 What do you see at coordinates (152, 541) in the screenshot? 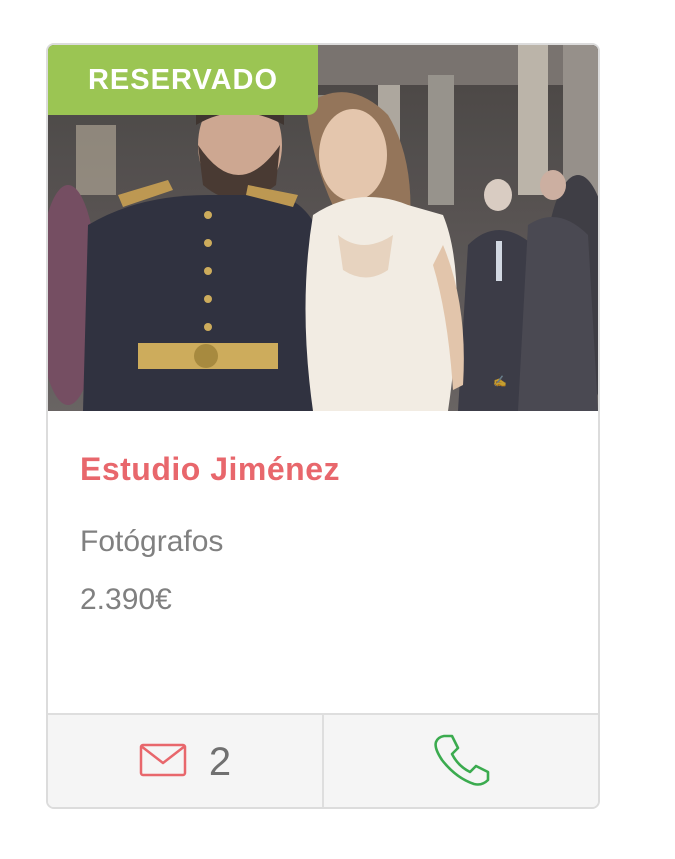
I see `vendor-category: Fotógrafos` at bounding box center [152, 541].